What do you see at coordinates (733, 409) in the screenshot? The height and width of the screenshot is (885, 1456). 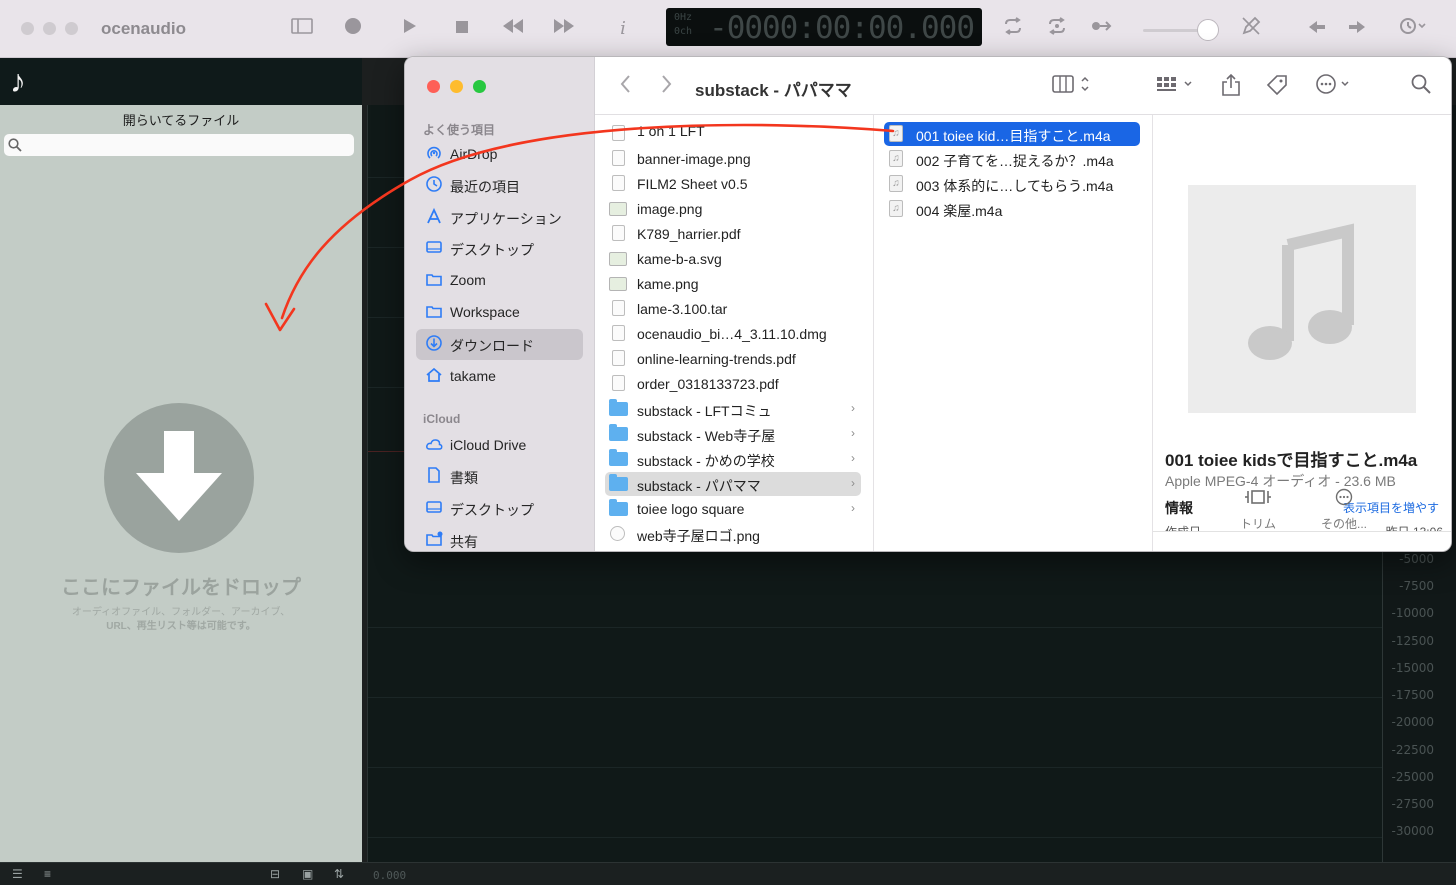 I see `folder-item: substack - LFTコミュ ›` at bounding box center [733, 409].